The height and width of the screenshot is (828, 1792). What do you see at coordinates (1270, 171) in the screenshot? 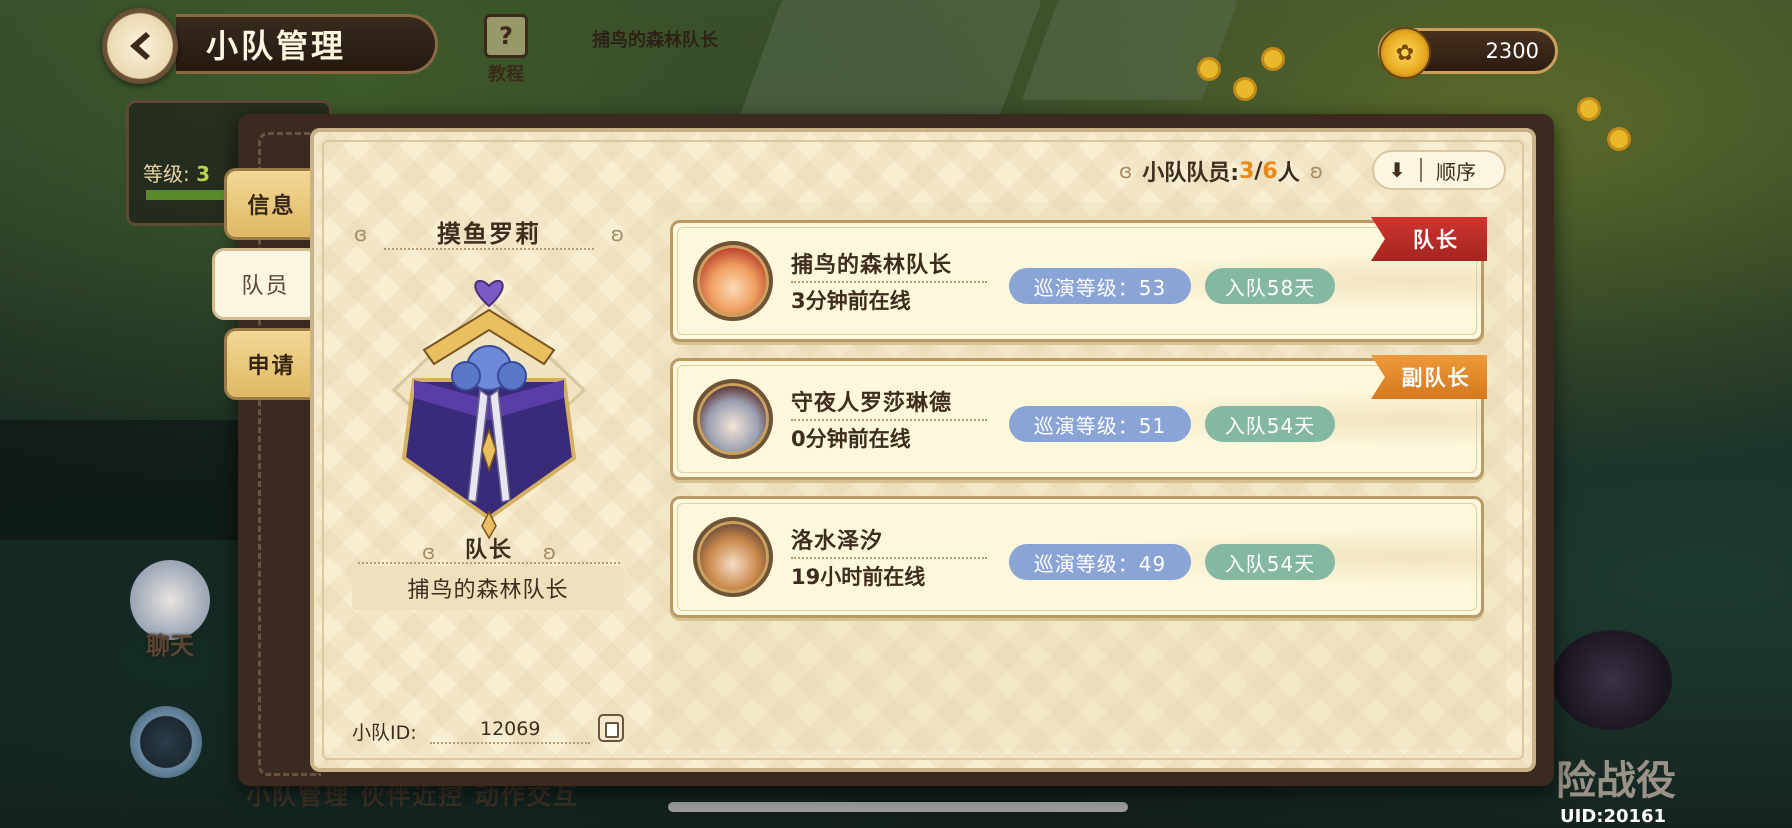
I see `member-count-max: 6` at bounding box center [1270, 171].